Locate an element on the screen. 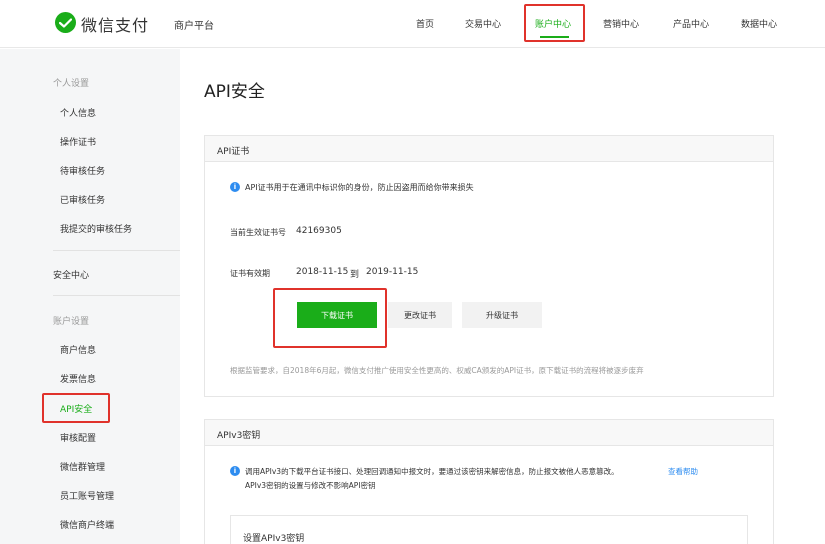 Image resolution: width=825 pixels, height=544 pixels. wechat-pay-logo-icon is located at coordinates (65, 22).